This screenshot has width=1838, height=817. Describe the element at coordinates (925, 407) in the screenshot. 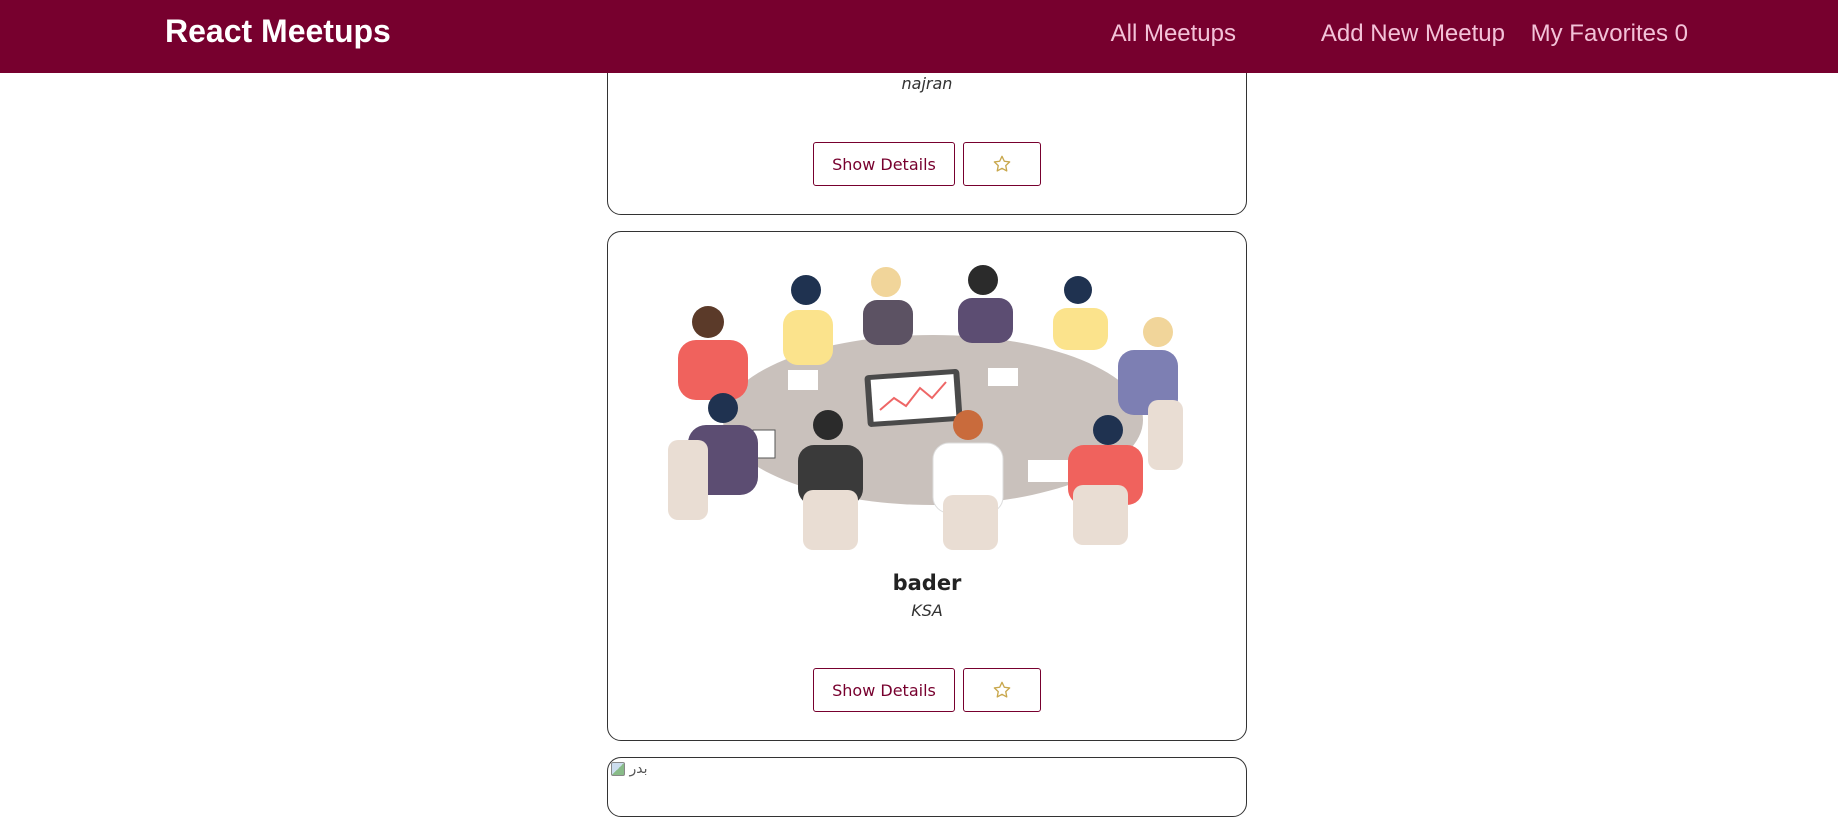

I see `meeting-illustration-image` at that location.